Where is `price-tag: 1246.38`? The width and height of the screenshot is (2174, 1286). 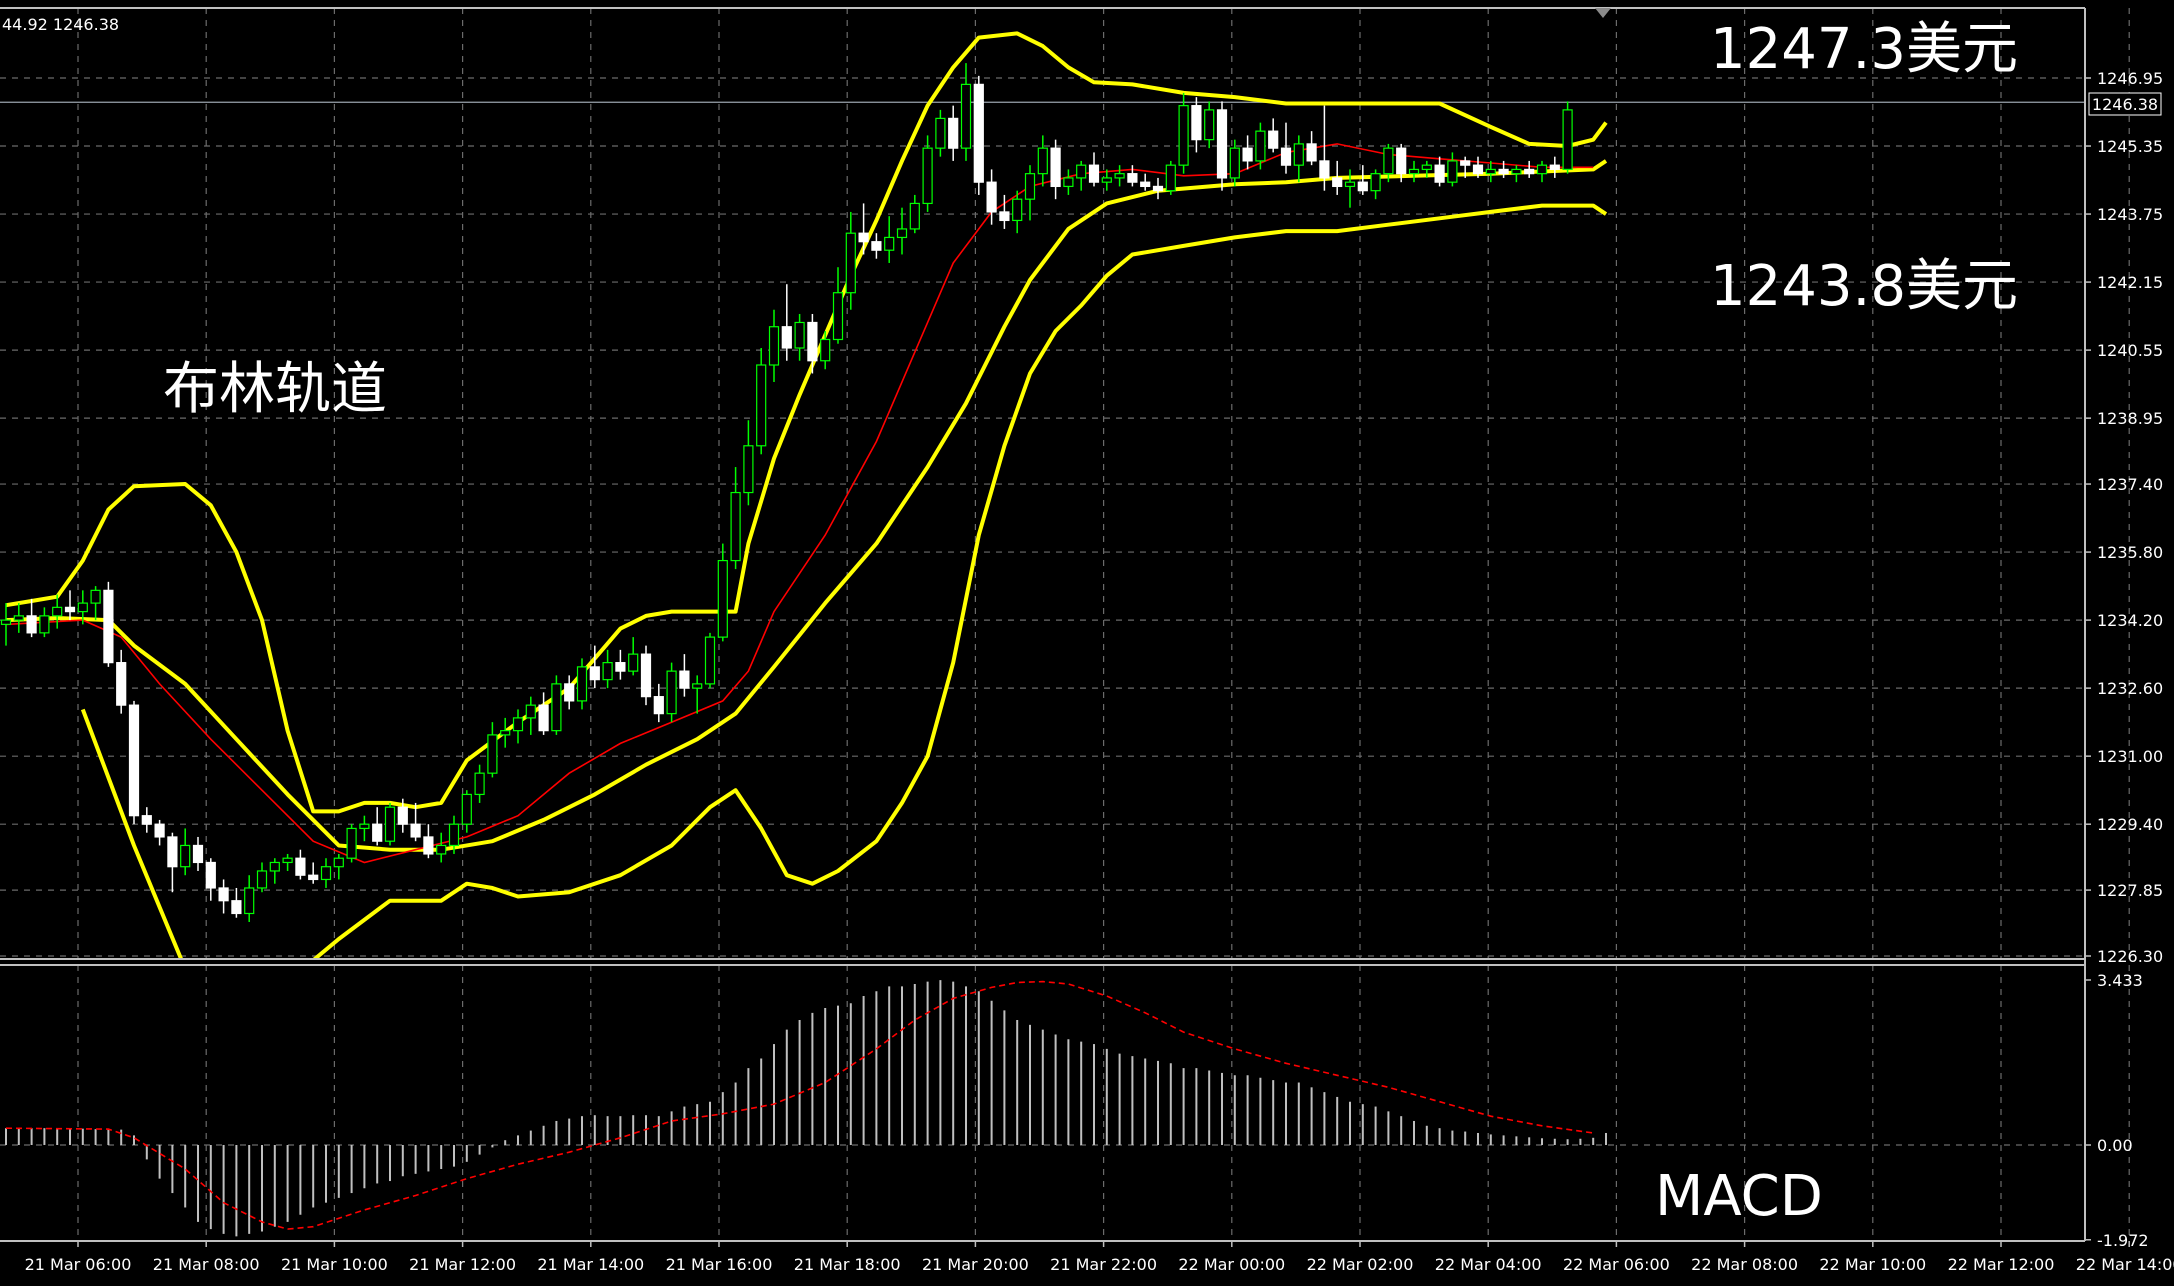
price-tag: 1246.38 is located at coordinates (2125, 104).